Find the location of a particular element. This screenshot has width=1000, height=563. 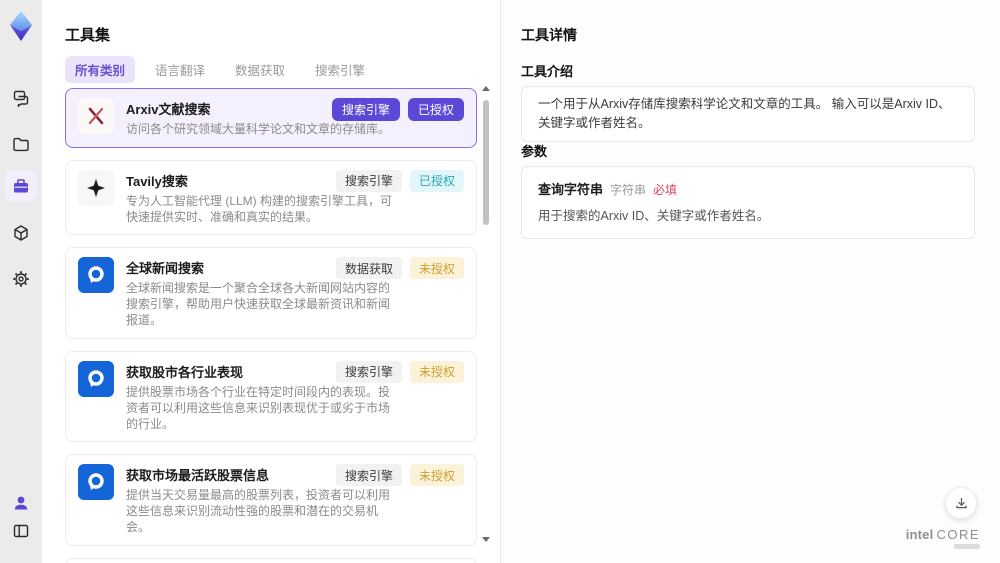

chat-icon is located at coordinates (21, 99).